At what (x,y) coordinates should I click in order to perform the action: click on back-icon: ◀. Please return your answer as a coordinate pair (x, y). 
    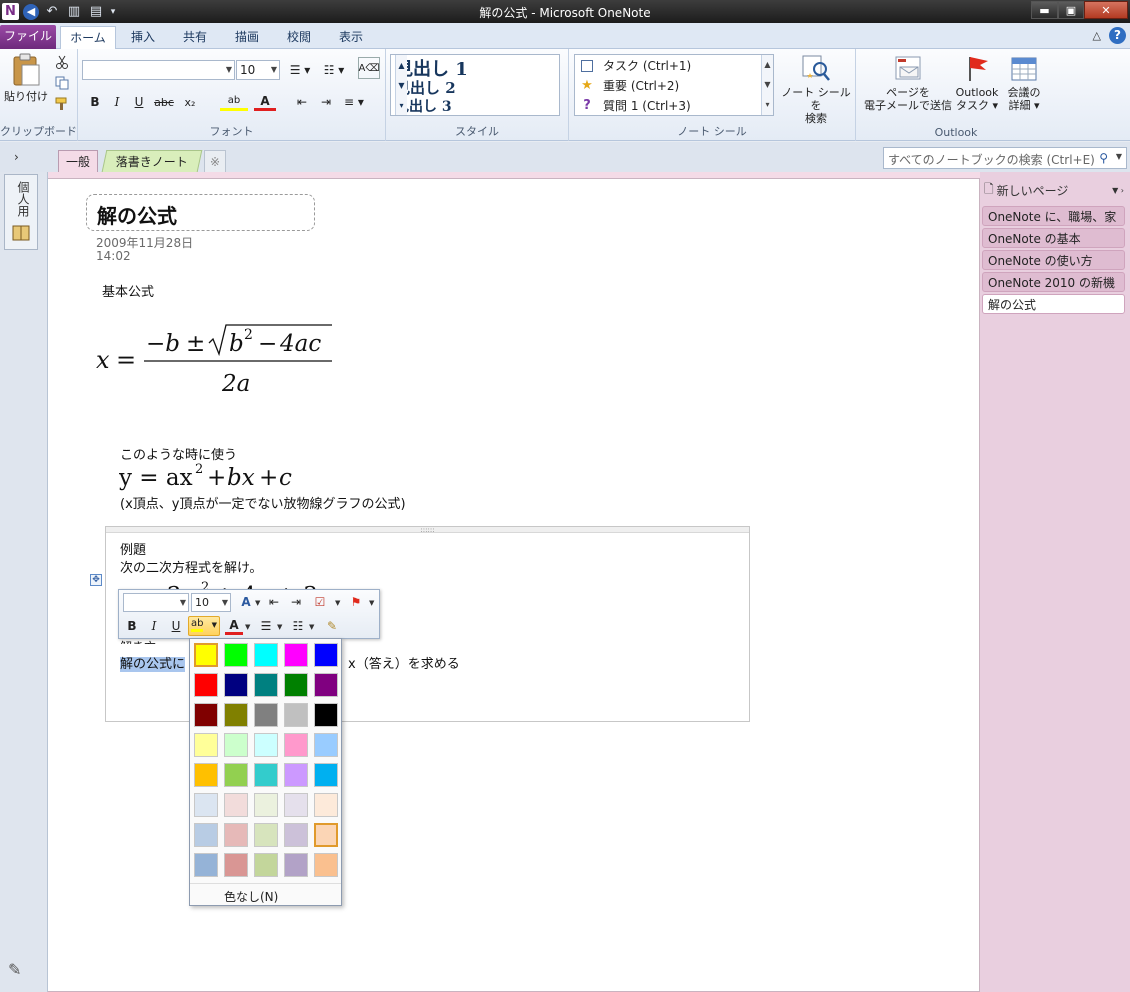
    Looking at the image, I should click on (31, 11).